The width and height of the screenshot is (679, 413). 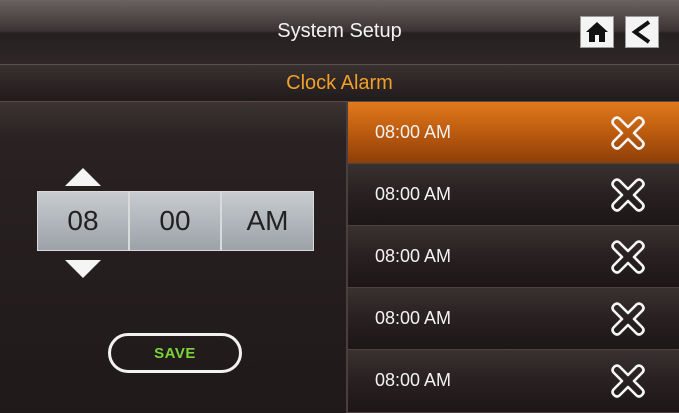 I want to click on back-arrow-icon, so click(x=641, y=32).